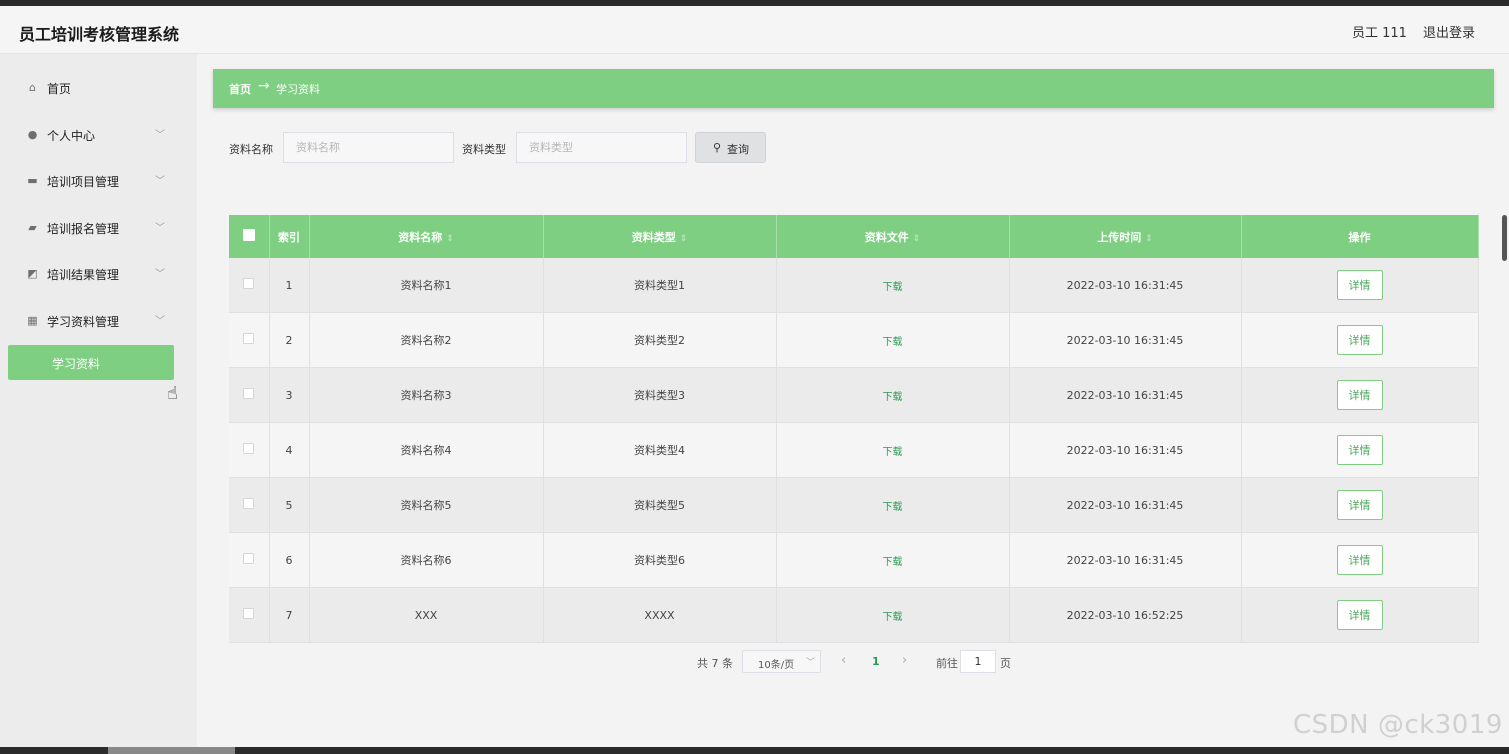  Describe the element at coordinates (298, 89) in the screenshot. I see `breadcrumb-current: 学习资料` at that location.